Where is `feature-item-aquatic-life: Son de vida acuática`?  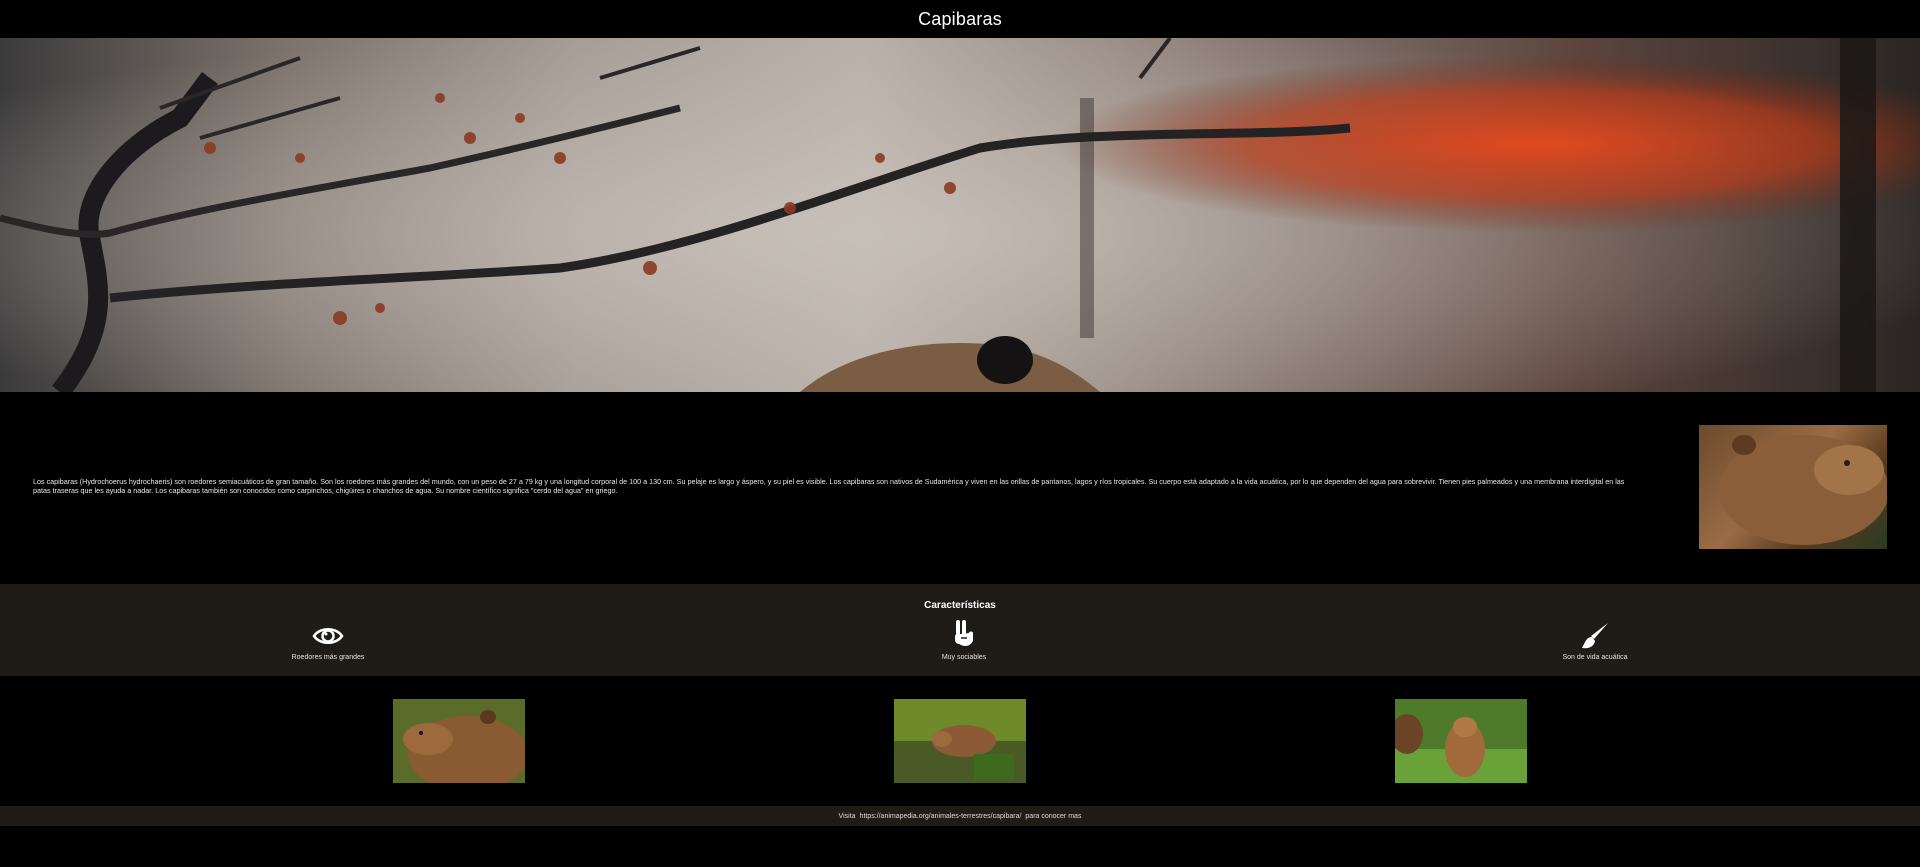 feature-item-aquatic-life: Son de vida acuática is located at coordinates (1595, 640).